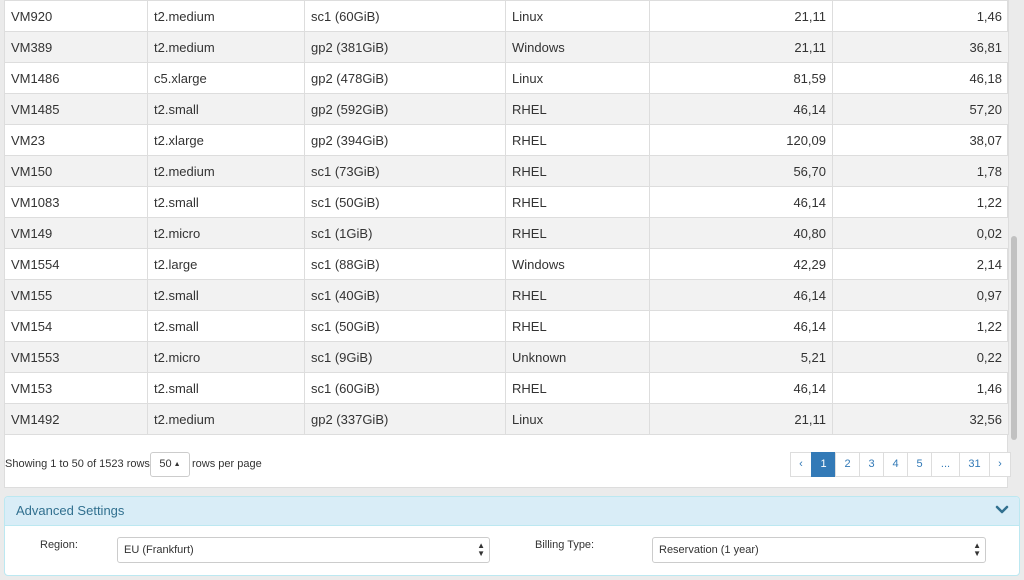 The width and height of the screenshot is (1024, 580). What do you see at coordinates (76, 109) in the screenshot?
I see `vm-name-cell: VM1485` at bounding box center [76, 109].